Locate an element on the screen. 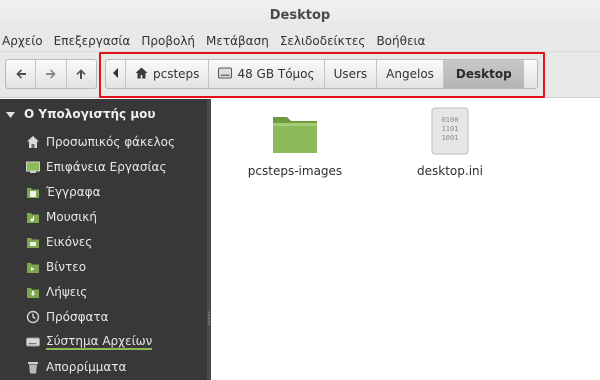 The image size is (600, 380). forward-button is located at coordinates (51, 74).